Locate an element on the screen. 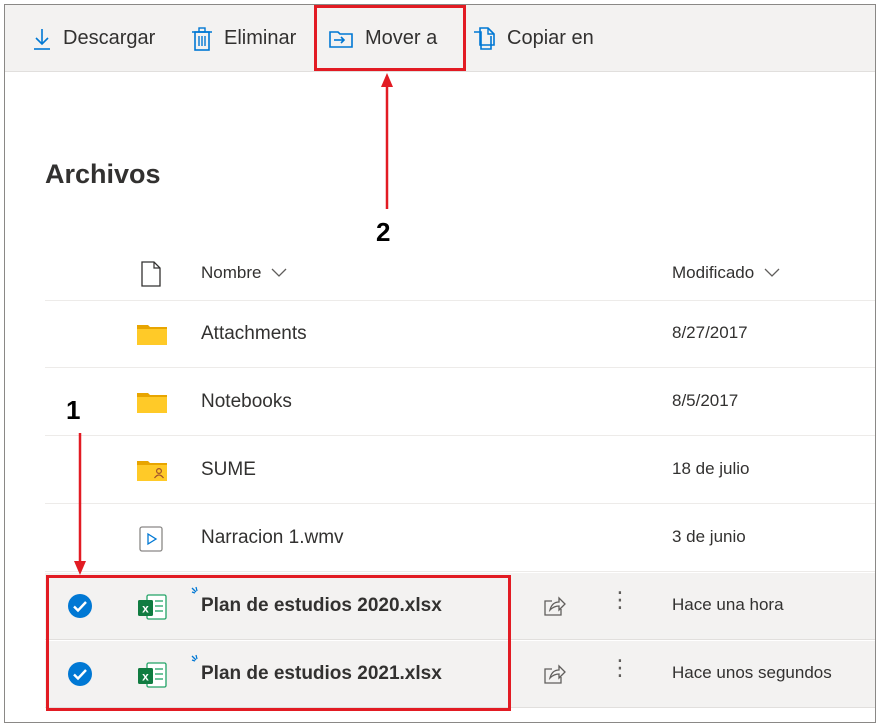  download-label: Descargar is located at coordinates (109, 38).